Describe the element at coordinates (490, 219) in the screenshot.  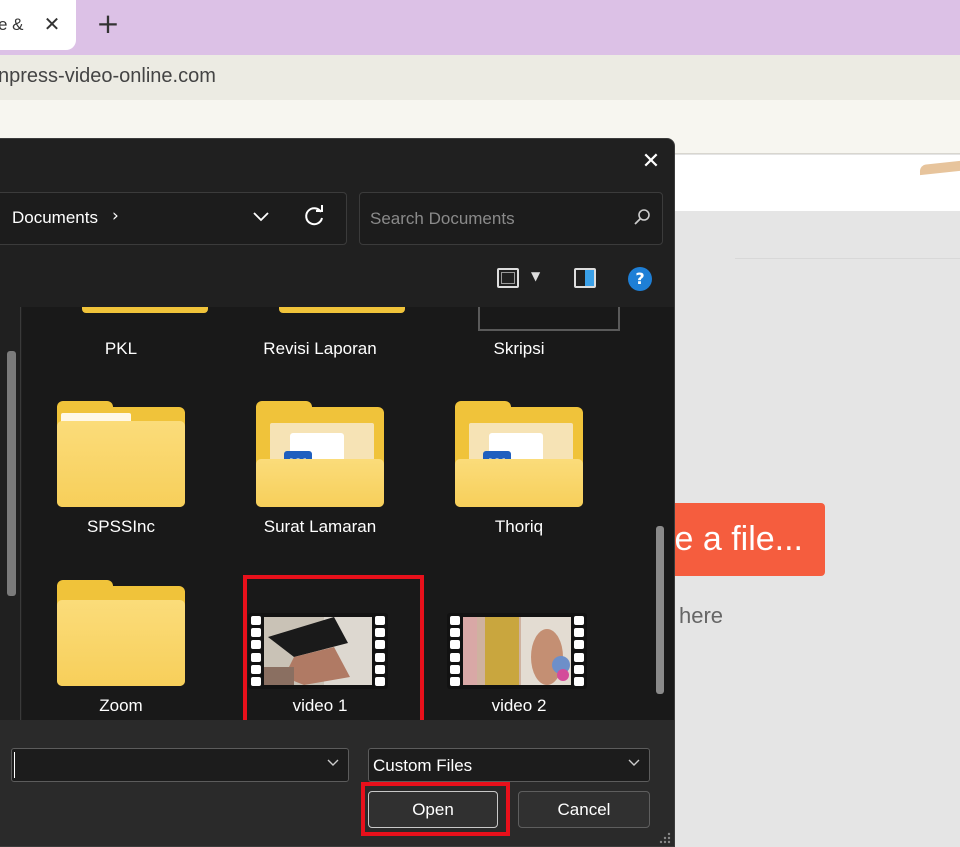
I see `search-input` at that location.